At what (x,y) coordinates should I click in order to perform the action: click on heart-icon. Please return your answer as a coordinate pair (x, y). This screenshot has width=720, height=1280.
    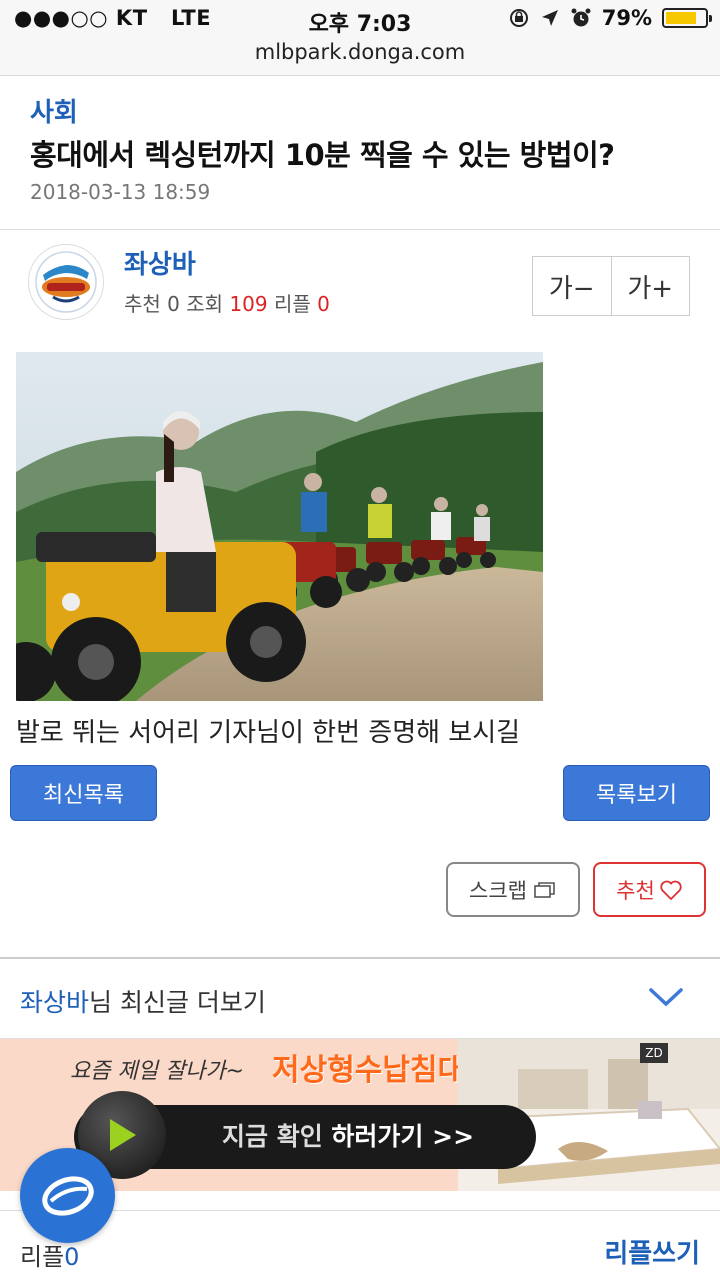
    Looking at the image, I should click on (671, 890).